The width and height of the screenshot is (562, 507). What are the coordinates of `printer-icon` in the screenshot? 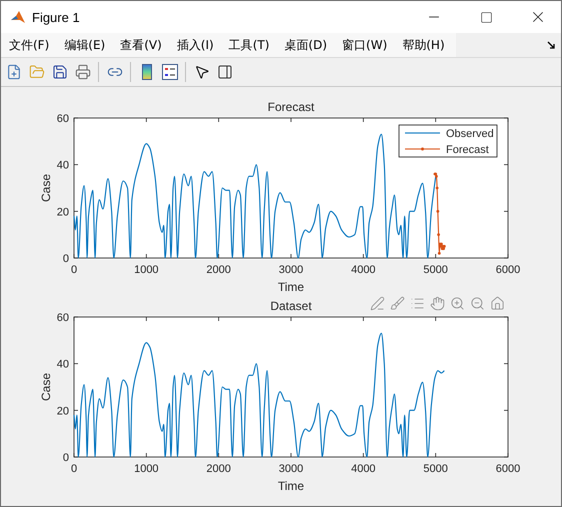 It's located at (82, 72).